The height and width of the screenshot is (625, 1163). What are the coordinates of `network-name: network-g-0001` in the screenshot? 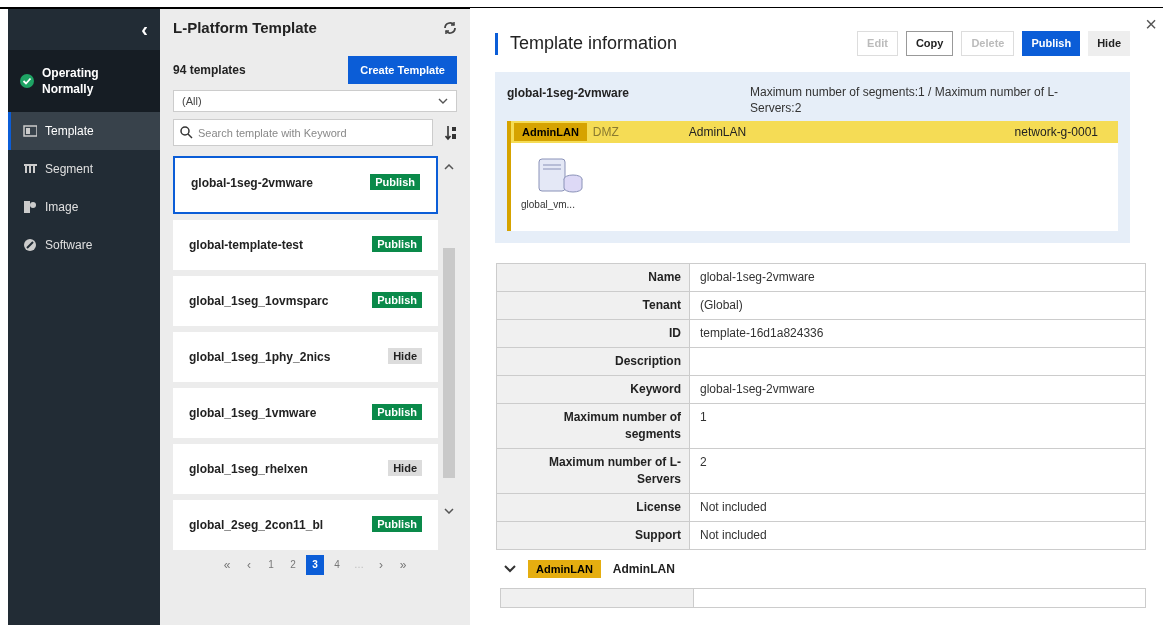 It's located at (1056, 132).